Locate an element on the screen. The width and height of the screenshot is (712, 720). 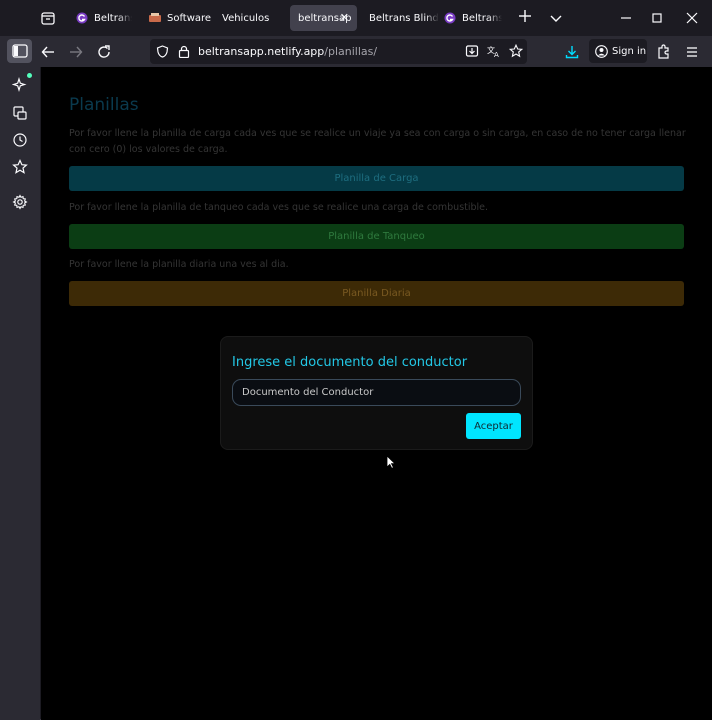
arrow-right-icon is located at coordinates (76, 52).